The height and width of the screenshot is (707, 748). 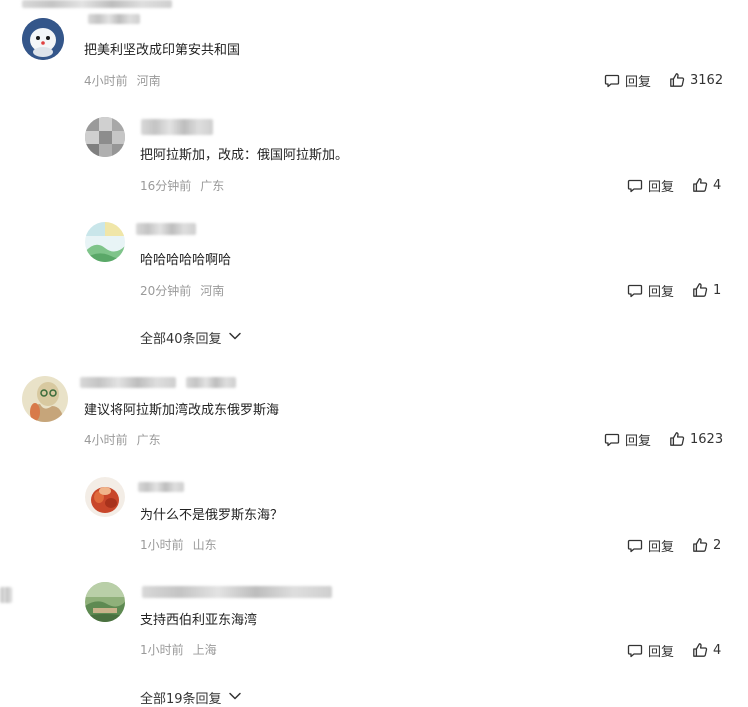 I want to click on reply-time: 20分钟前, so click(x=166, y=291).